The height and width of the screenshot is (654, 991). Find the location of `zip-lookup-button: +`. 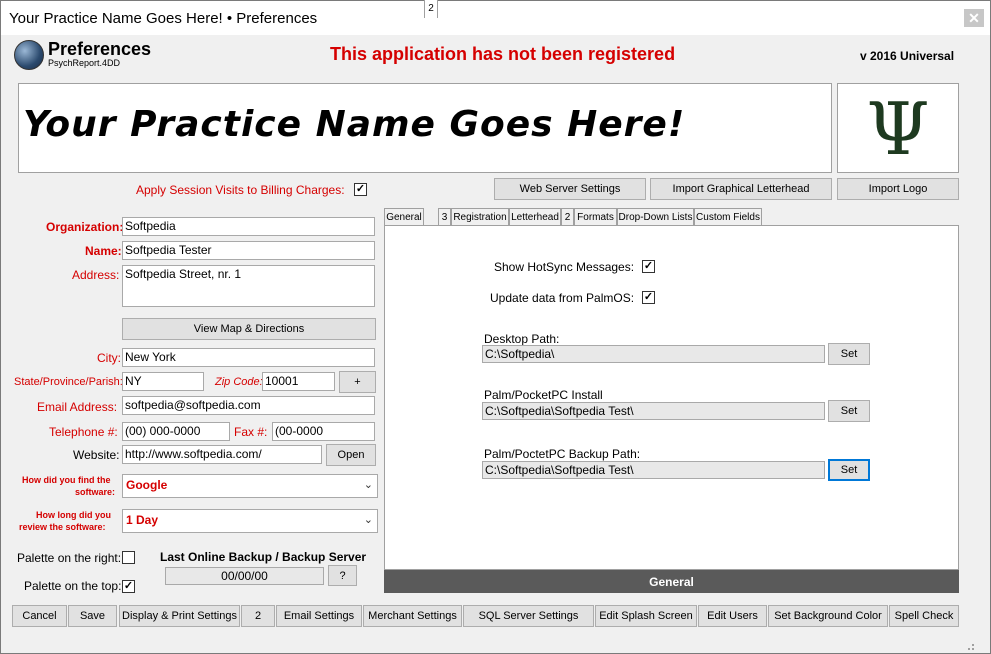

zip-lookup-button: + is located at coordinates (357, 382).